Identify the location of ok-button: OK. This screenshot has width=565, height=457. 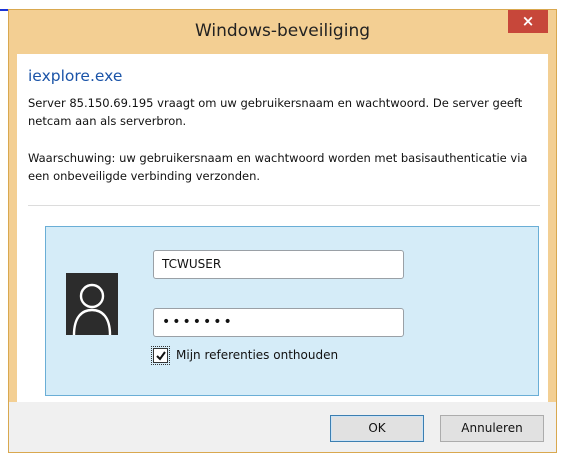
(377, 428).